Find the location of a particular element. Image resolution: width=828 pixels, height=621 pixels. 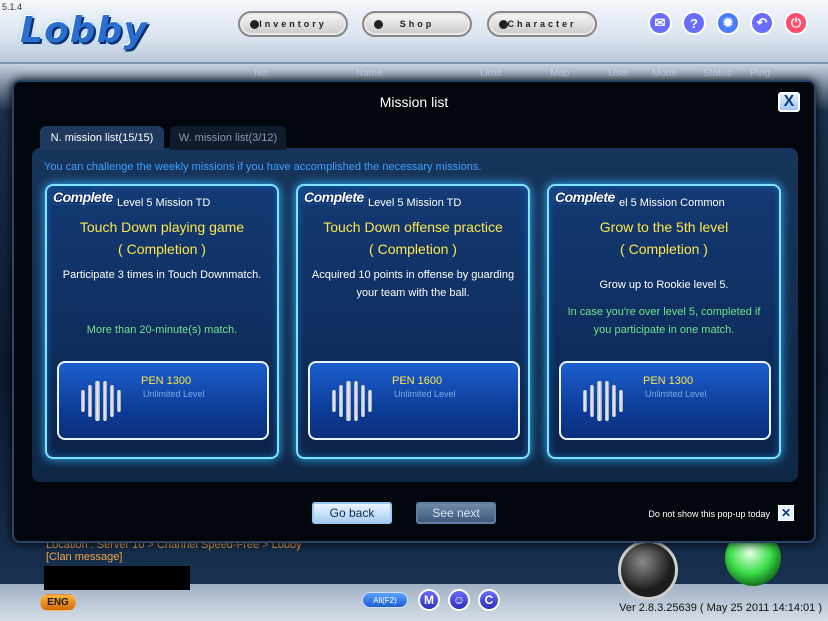

mission-title: Touch Down playing game is located at coordinates (162, 227).